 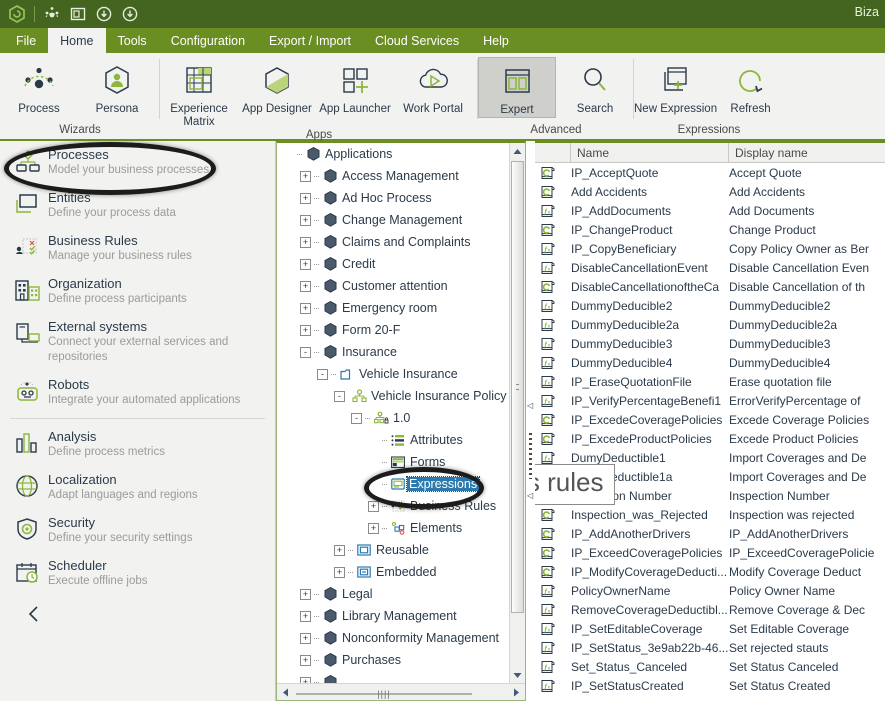 I want to click on sidebar-item-entities: Entities Define your process data, so click(x=137, y=205).